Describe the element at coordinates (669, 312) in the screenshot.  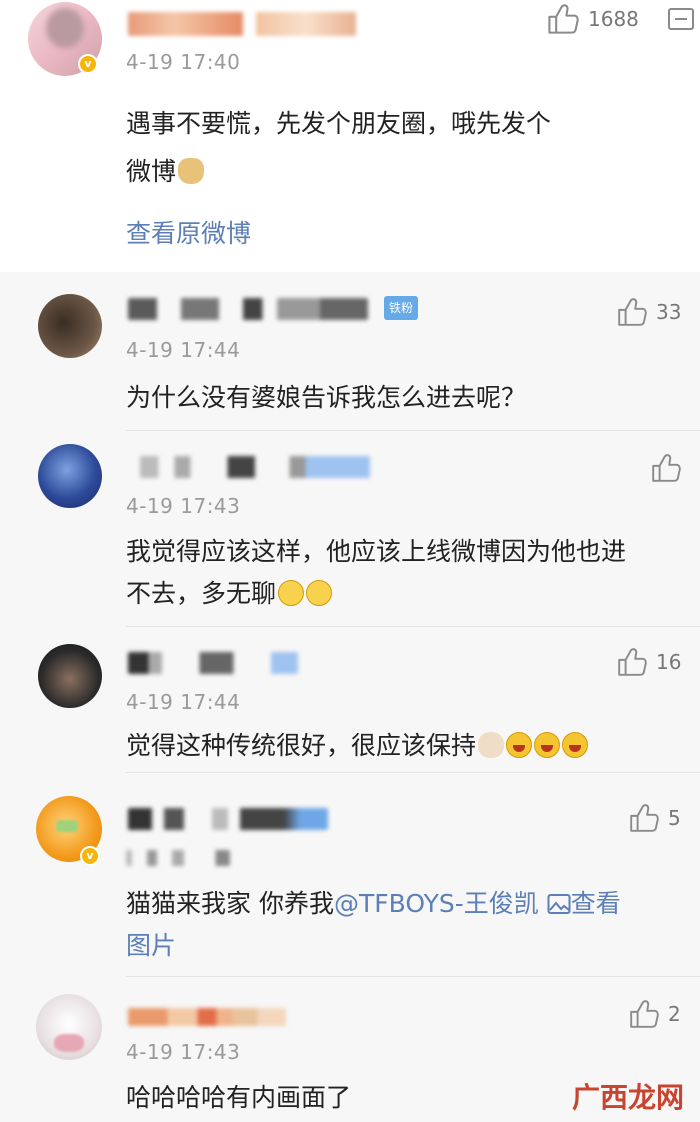
I see `comment-like-count: 33` at that location.